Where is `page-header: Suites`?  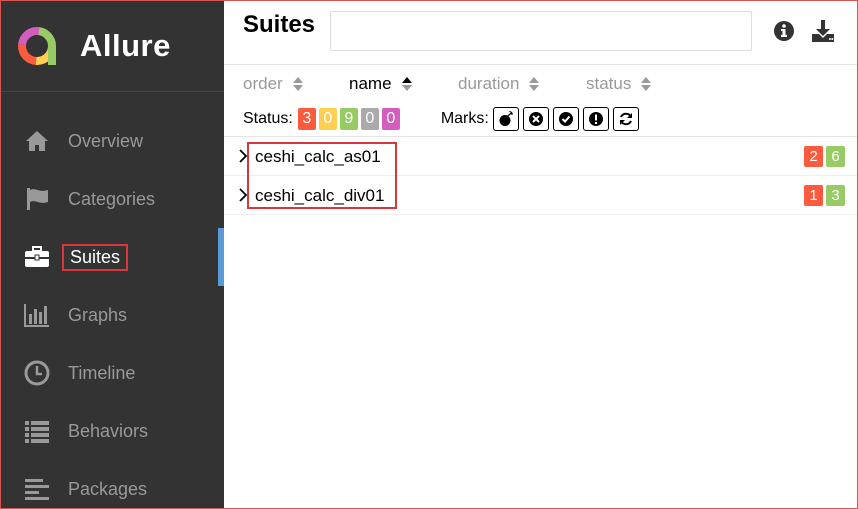 page-header: Suites is located at coordinates (540, 33).